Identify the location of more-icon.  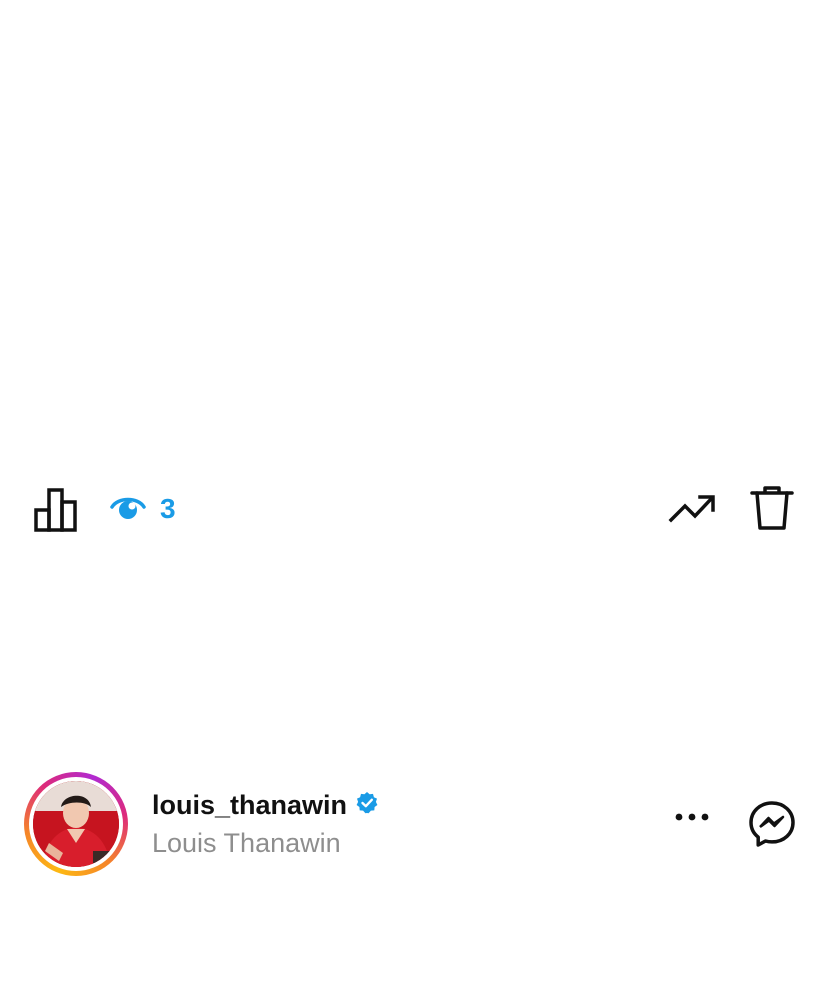
(692, 817).